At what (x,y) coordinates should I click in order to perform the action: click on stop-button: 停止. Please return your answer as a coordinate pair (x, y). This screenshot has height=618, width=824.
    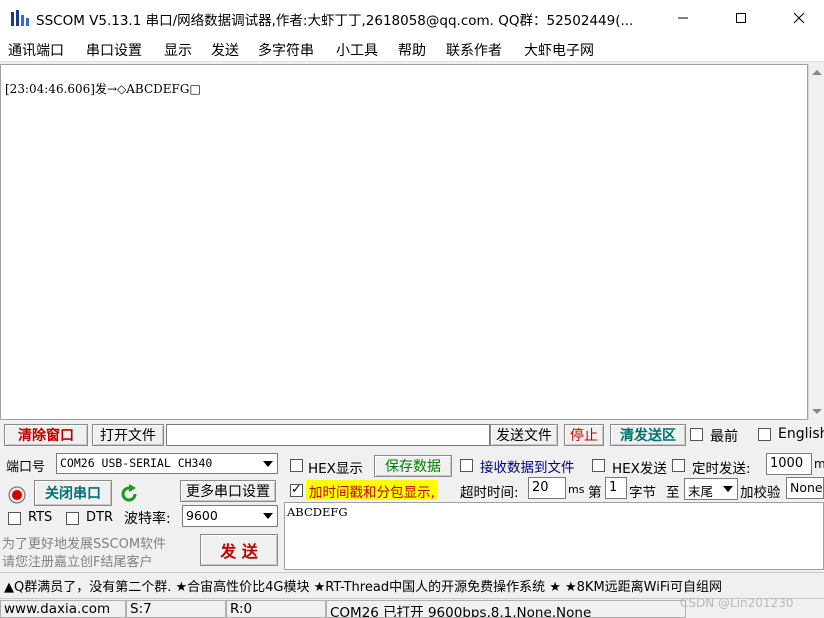
    Looking at the image, I should click on (584, 435).